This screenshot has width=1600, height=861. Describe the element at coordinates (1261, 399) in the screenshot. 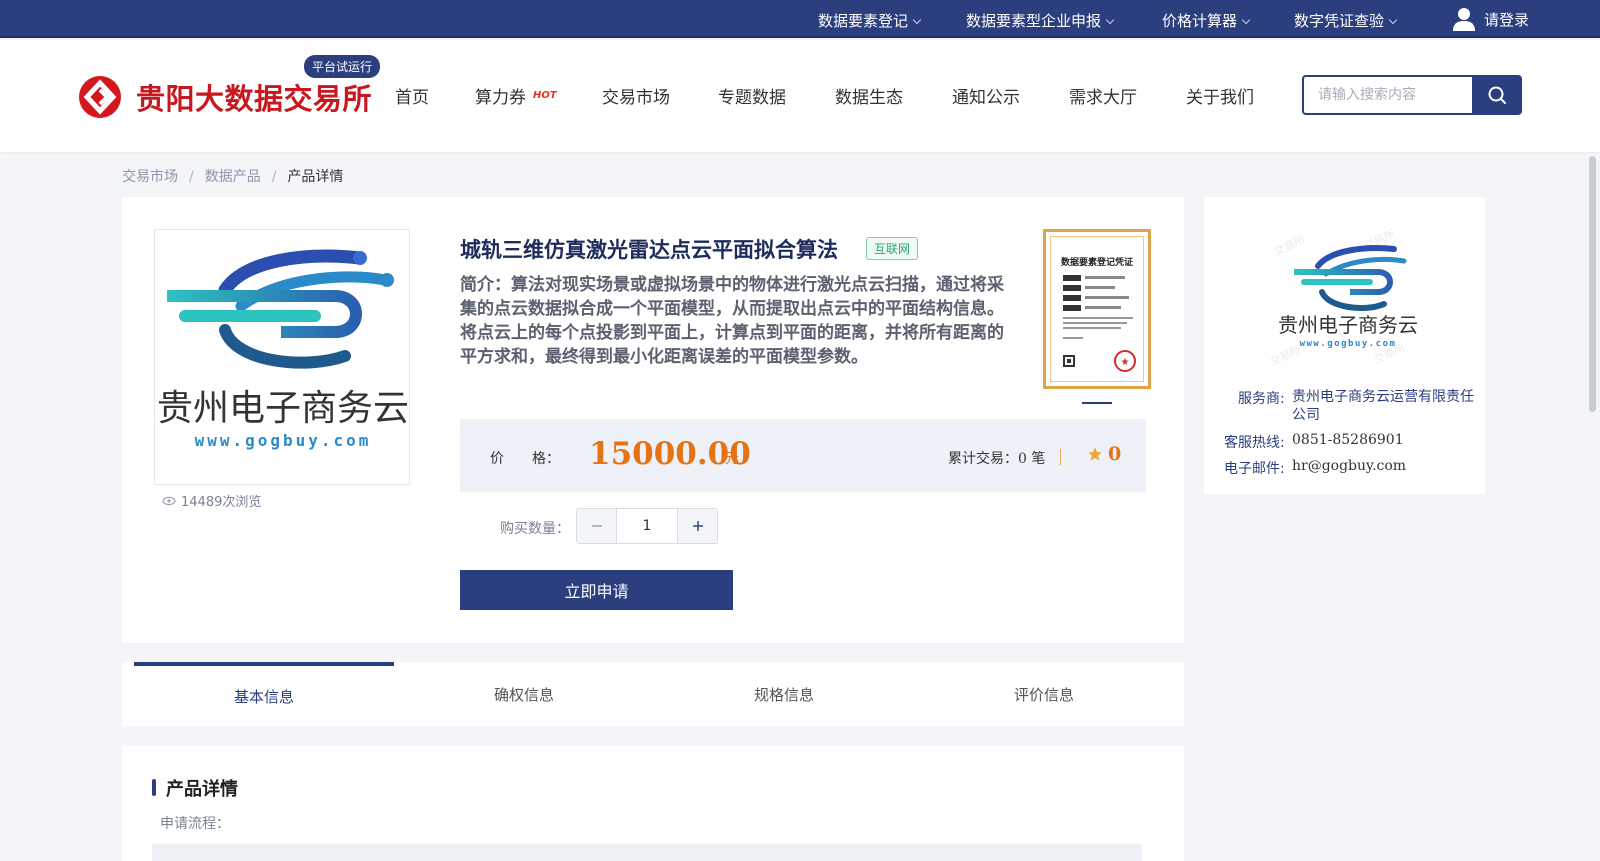

I see `service-provider-label: 服务商:` at that location.